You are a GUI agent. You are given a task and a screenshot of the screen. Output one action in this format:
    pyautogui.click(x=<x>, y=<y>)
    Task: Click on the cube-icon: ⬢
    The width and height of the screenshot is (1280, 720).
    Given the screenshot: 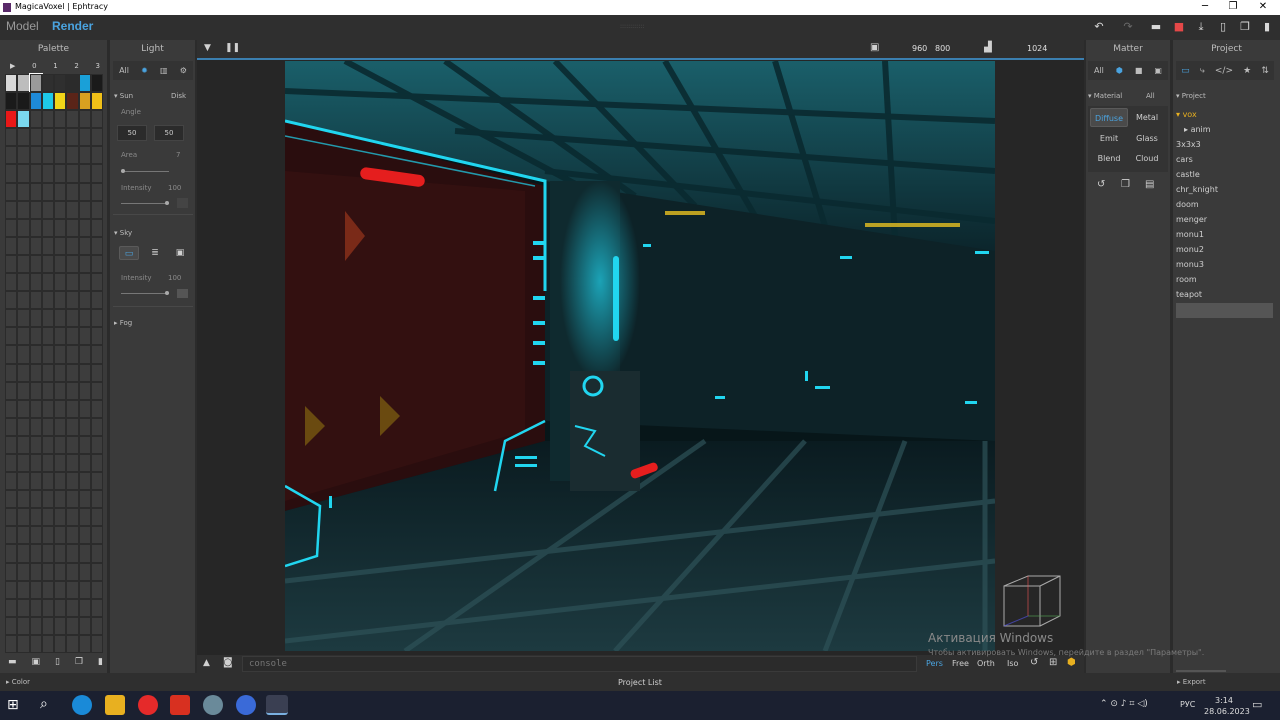 What is the action you would take?
    pyautogui.click(x=1071, y=662)
    